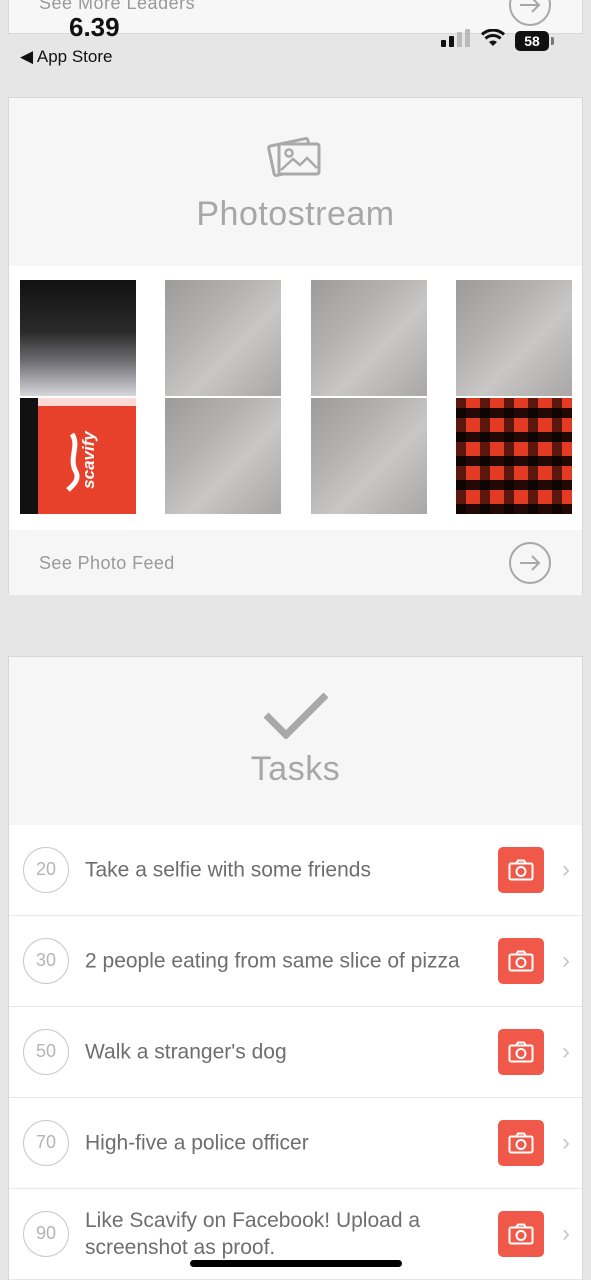  Describe the element at coordinates (228, 870) in the screenshot. I see `task-text: Take a selfie with some friends` at that location.